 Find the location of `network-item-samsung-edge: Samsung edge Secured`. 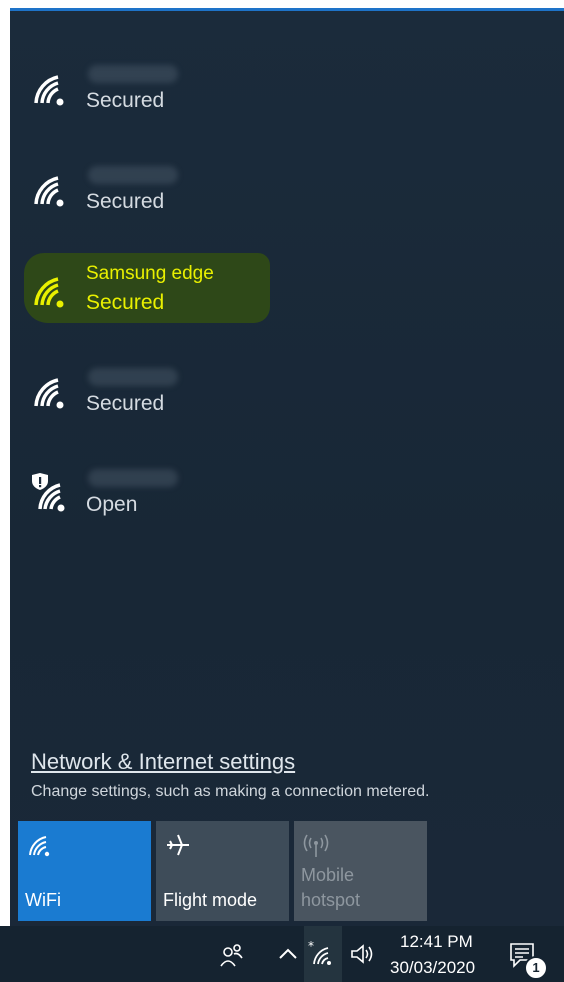

network-item-samsung-edge: Samsung edge Secured is located at coordinates (287, 303).